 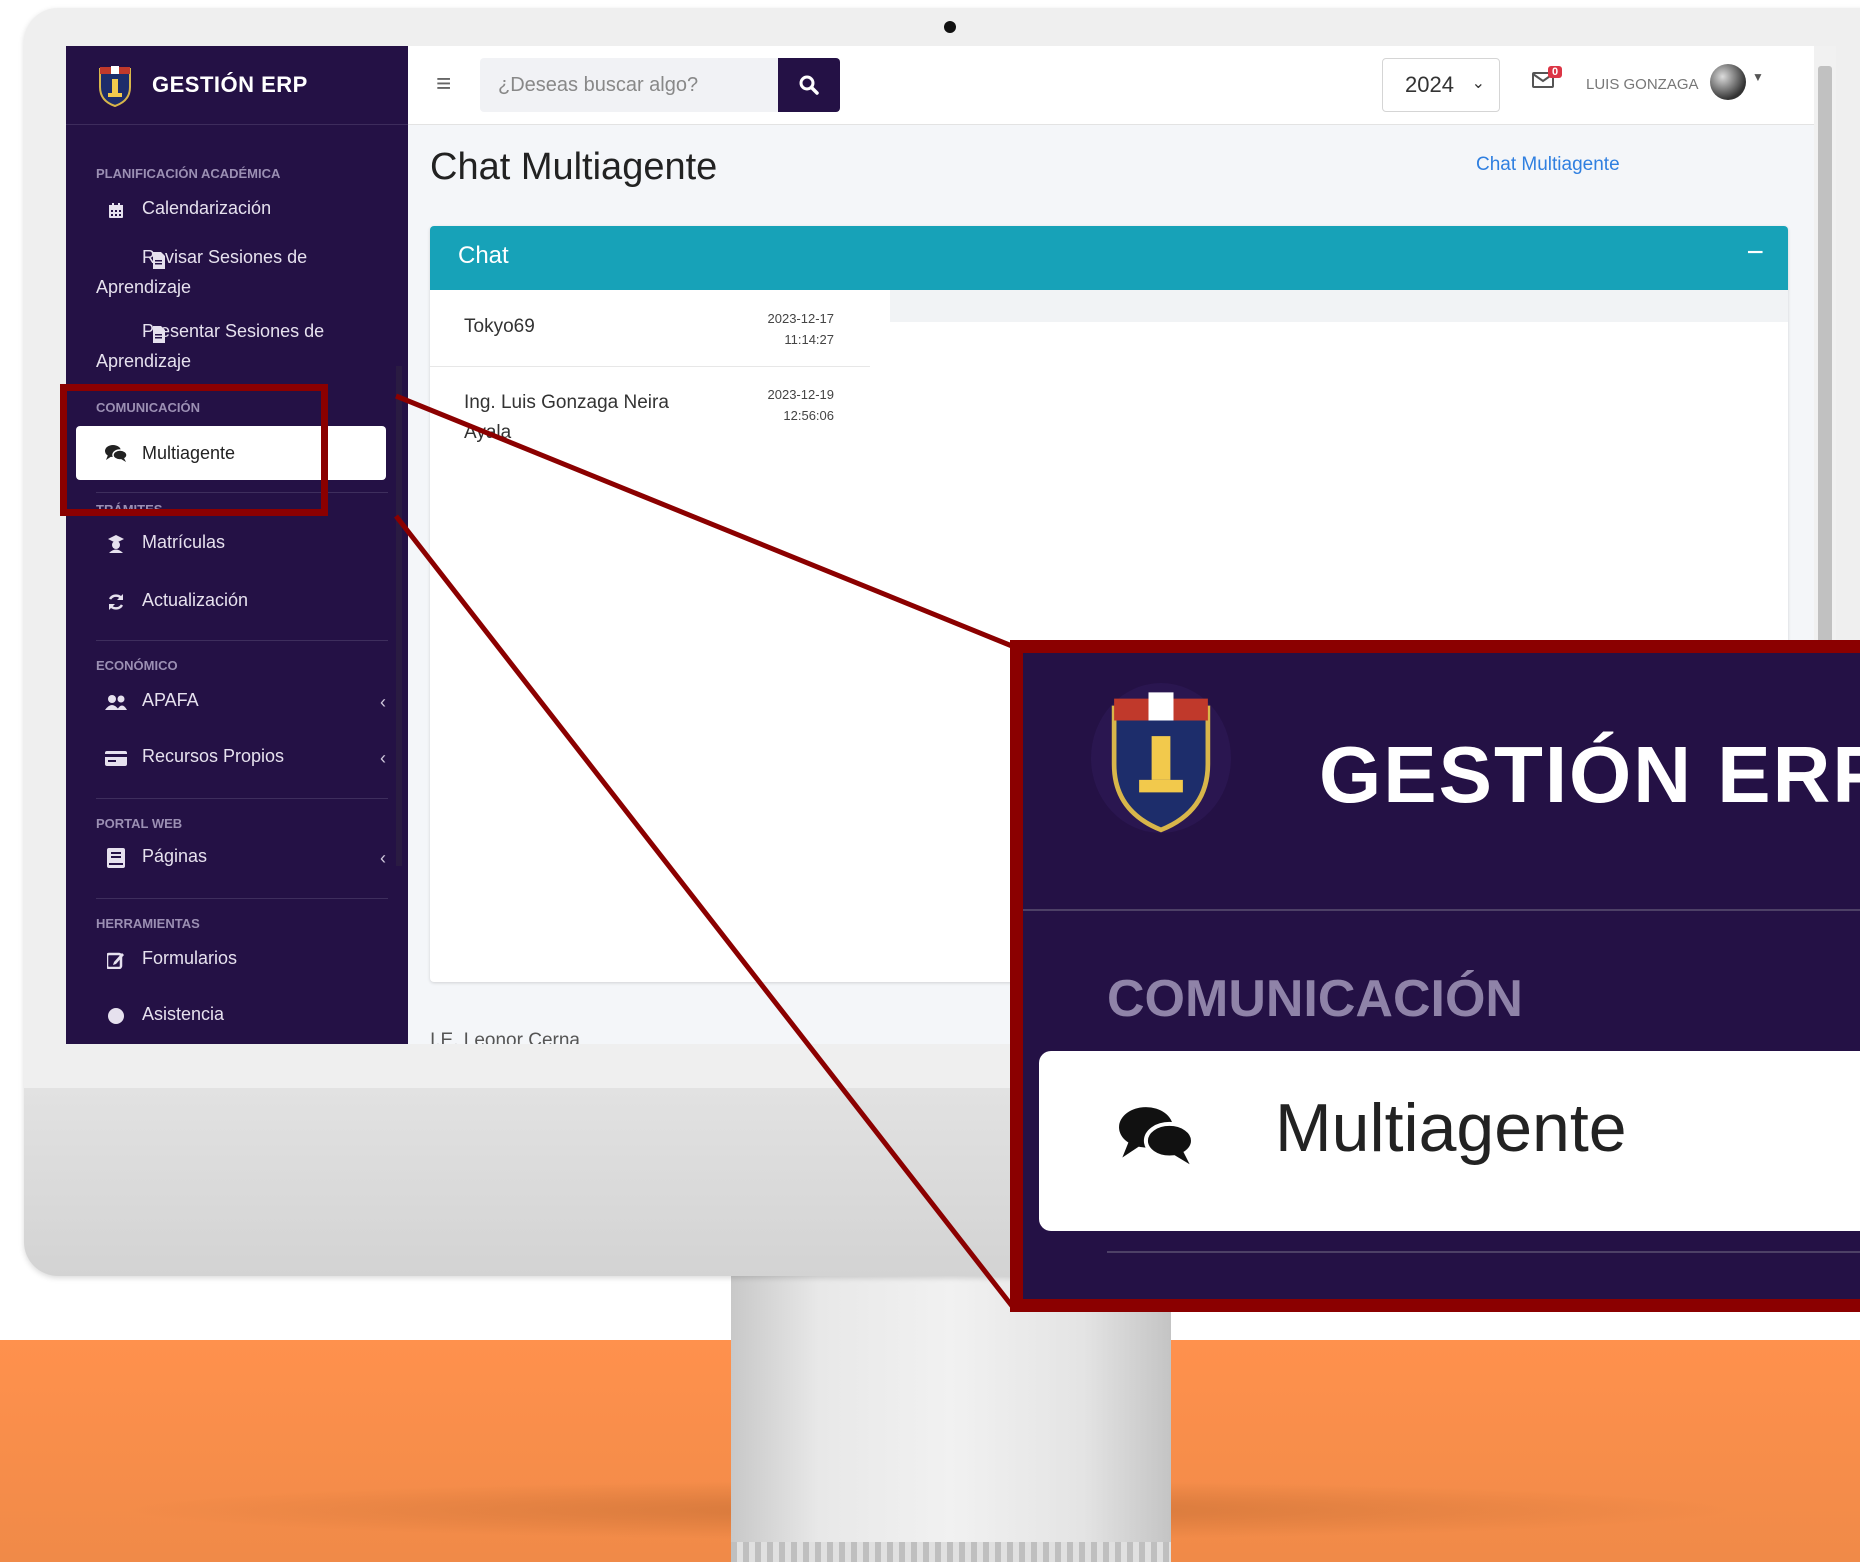 What do you see at coordinates (1161, 758) in the screenshot?
I see `school-crest-icon` at bounding box center [1161, 758].